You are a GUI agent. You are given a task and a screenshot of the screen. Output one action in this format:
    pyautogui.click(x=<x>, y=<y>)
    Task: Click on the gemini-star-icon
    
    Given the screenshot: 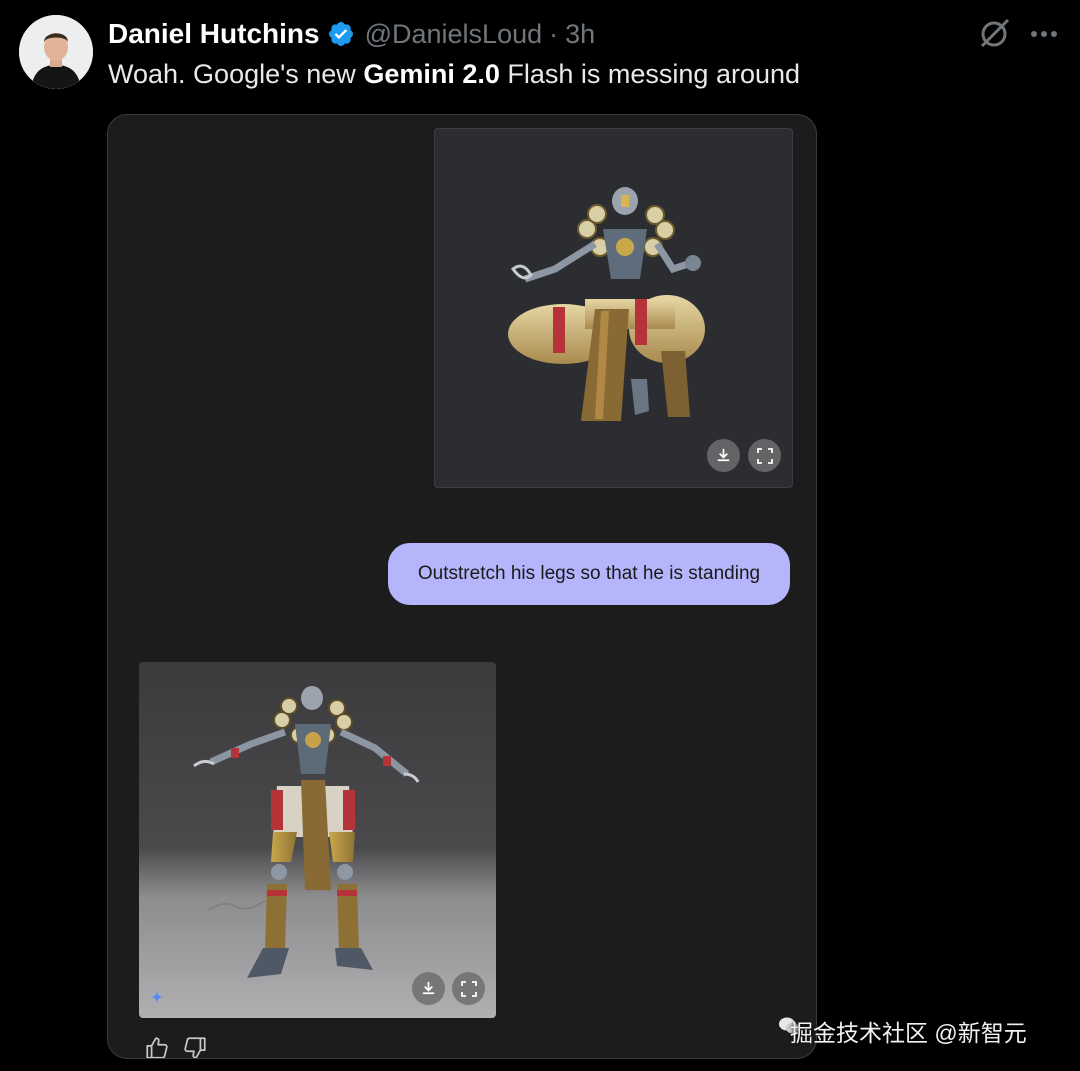 What is the action you would take?
    pyautogui.click(x=157, y=996)
    